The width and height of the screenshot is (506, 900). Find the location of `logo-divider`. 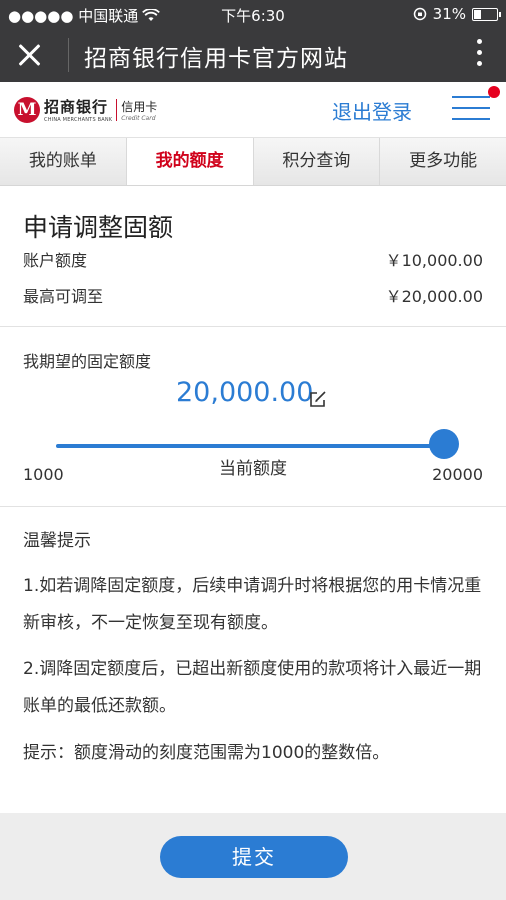

logo-divider is located at coordinates (117, 109).